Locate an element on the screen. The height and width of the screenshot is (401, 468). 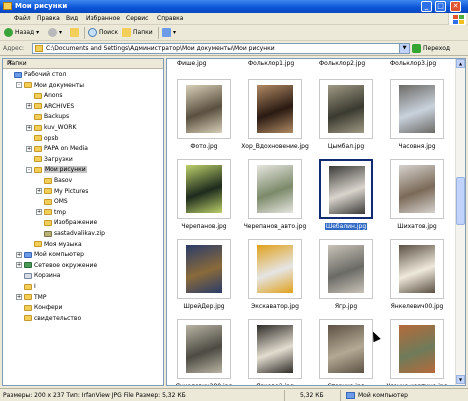
menu-help: Справка is located at coordinates (170, 18).